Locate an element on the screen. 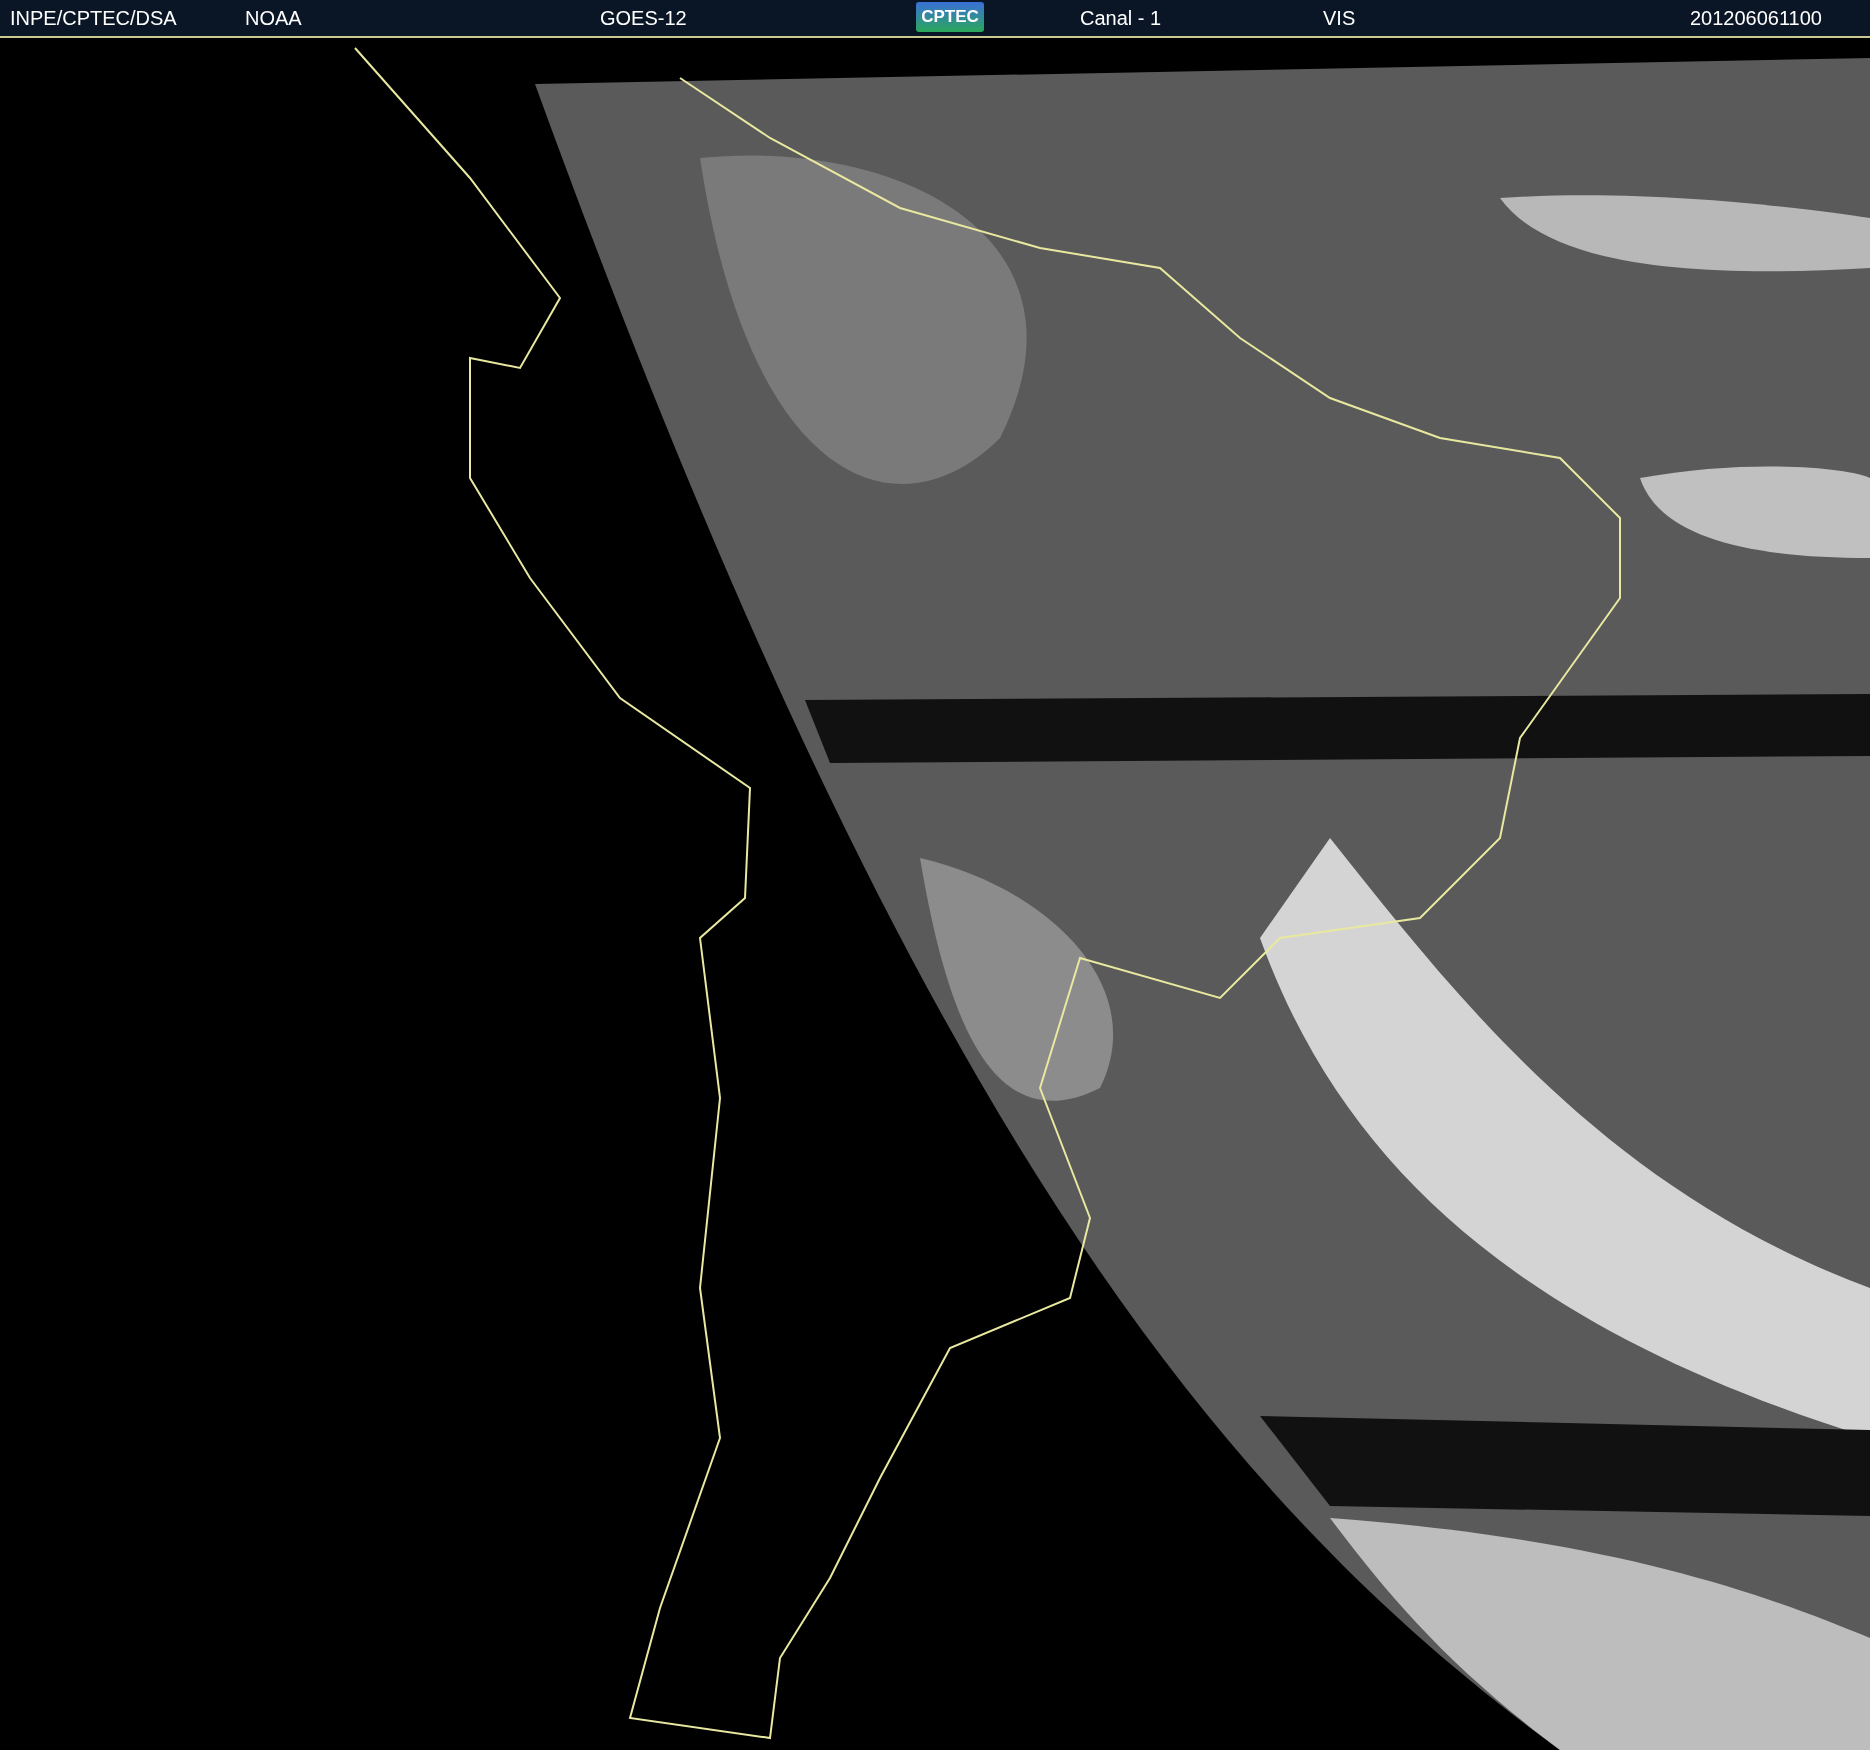  header-text: NOAA is located at coordinates (273, 18).